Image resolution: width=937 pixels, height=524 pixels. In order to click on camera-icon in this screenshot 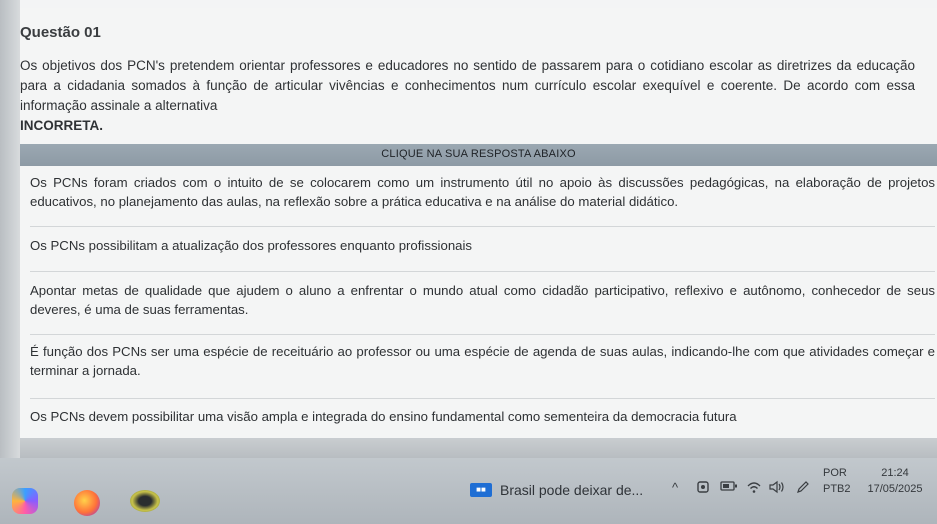, I will do `click(703, 488)`.